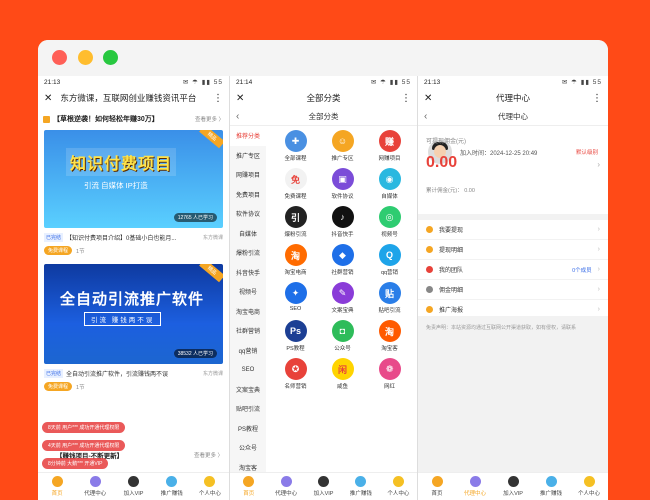 Image resolution: width=650 pixels, height=500 pixels. What do you see at coordinates (342, 331) in the screenshot?
I see `category-icon: ◘` at bounding box center [342, 331].